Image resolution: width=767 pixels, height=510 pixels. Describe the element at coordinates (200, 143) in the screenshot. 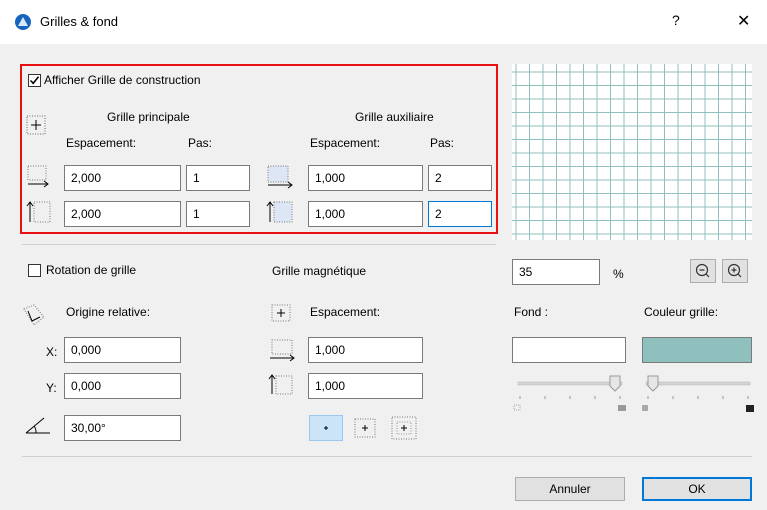

I see `main-step-header: Pas:` at that location.